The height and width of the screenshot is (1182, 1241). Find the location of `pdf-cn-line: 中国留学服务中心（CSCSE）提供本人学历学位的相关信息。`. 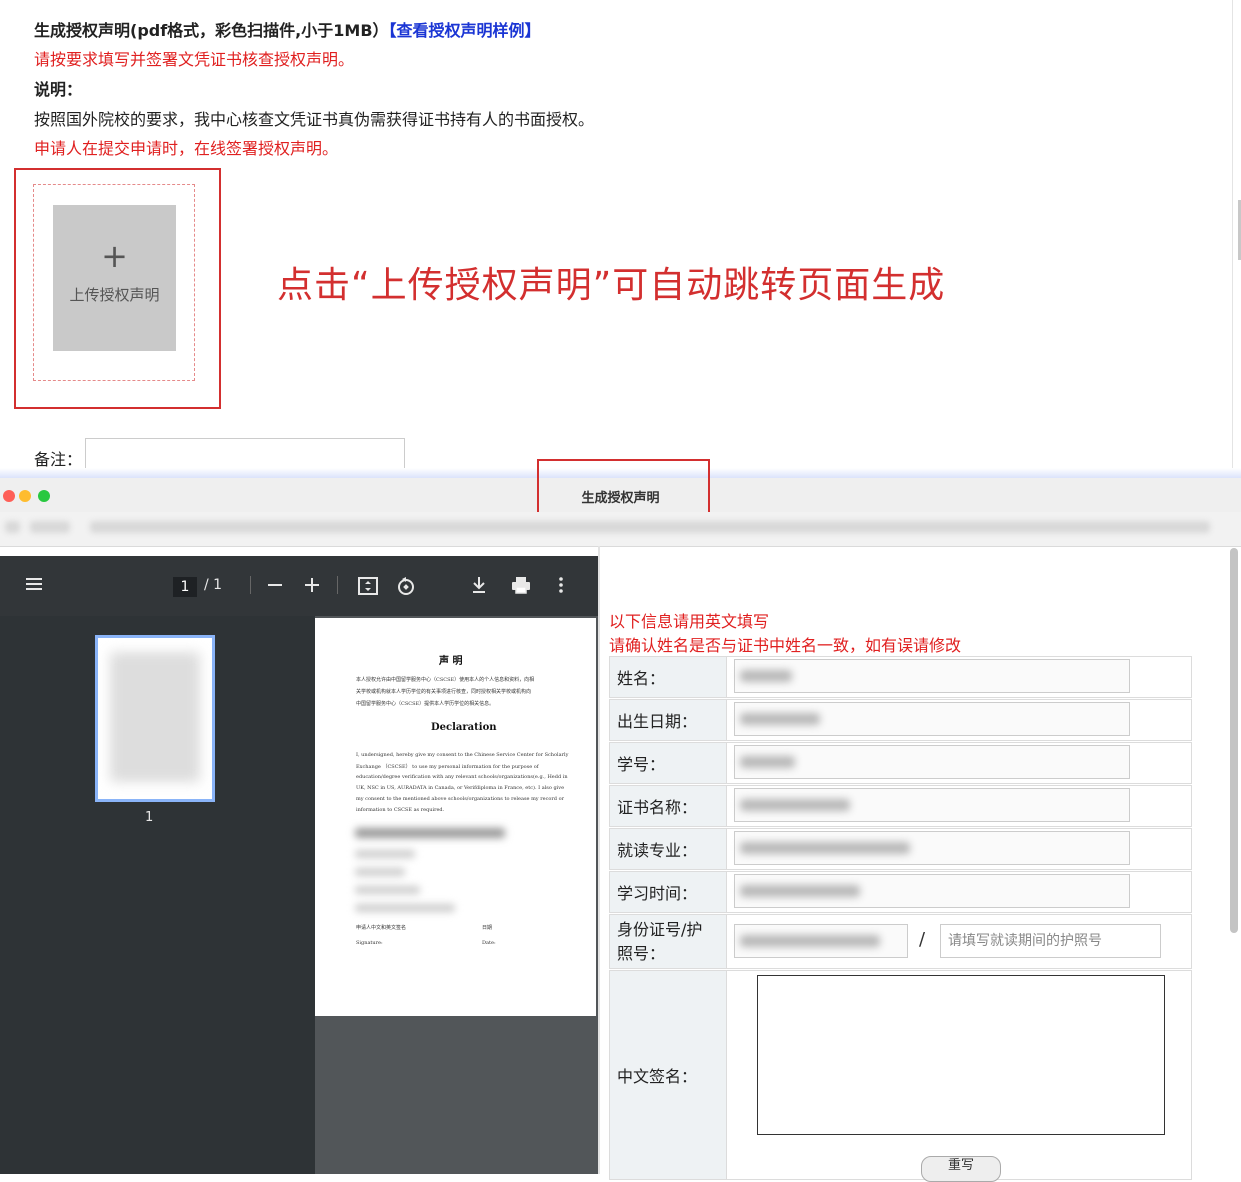

pdf-cn-line: 中国留学服务中心（CSCSE）提供本人学历学位的相关信息。 is located at coordinates (425, 704).